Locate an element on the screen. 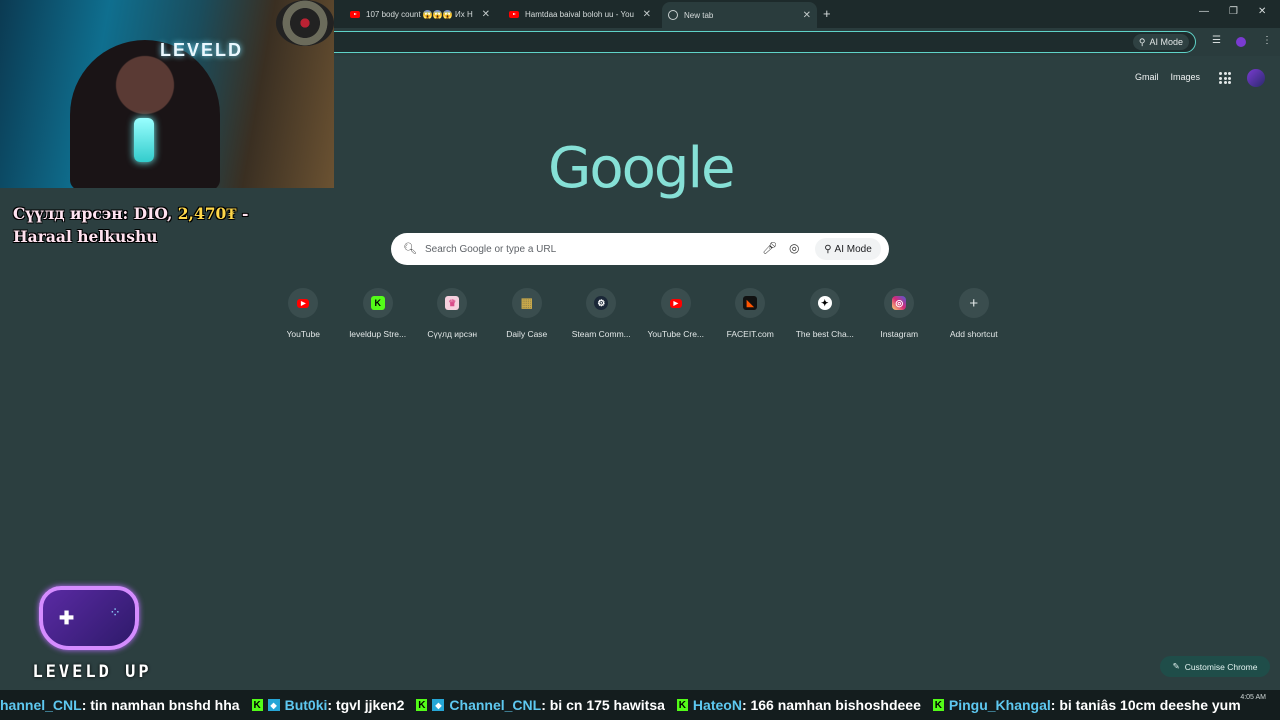 Image resolution: width=1280 pixels, height=720 pixels. youtube-icon: ▶ is located at coordinates (303, 303).